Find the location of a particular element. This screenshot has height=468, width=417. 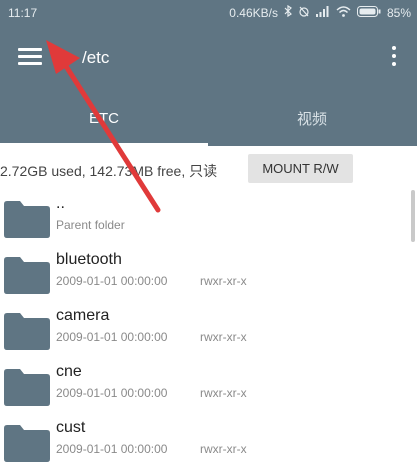

signal-icon is located at coordinates (322, 12).